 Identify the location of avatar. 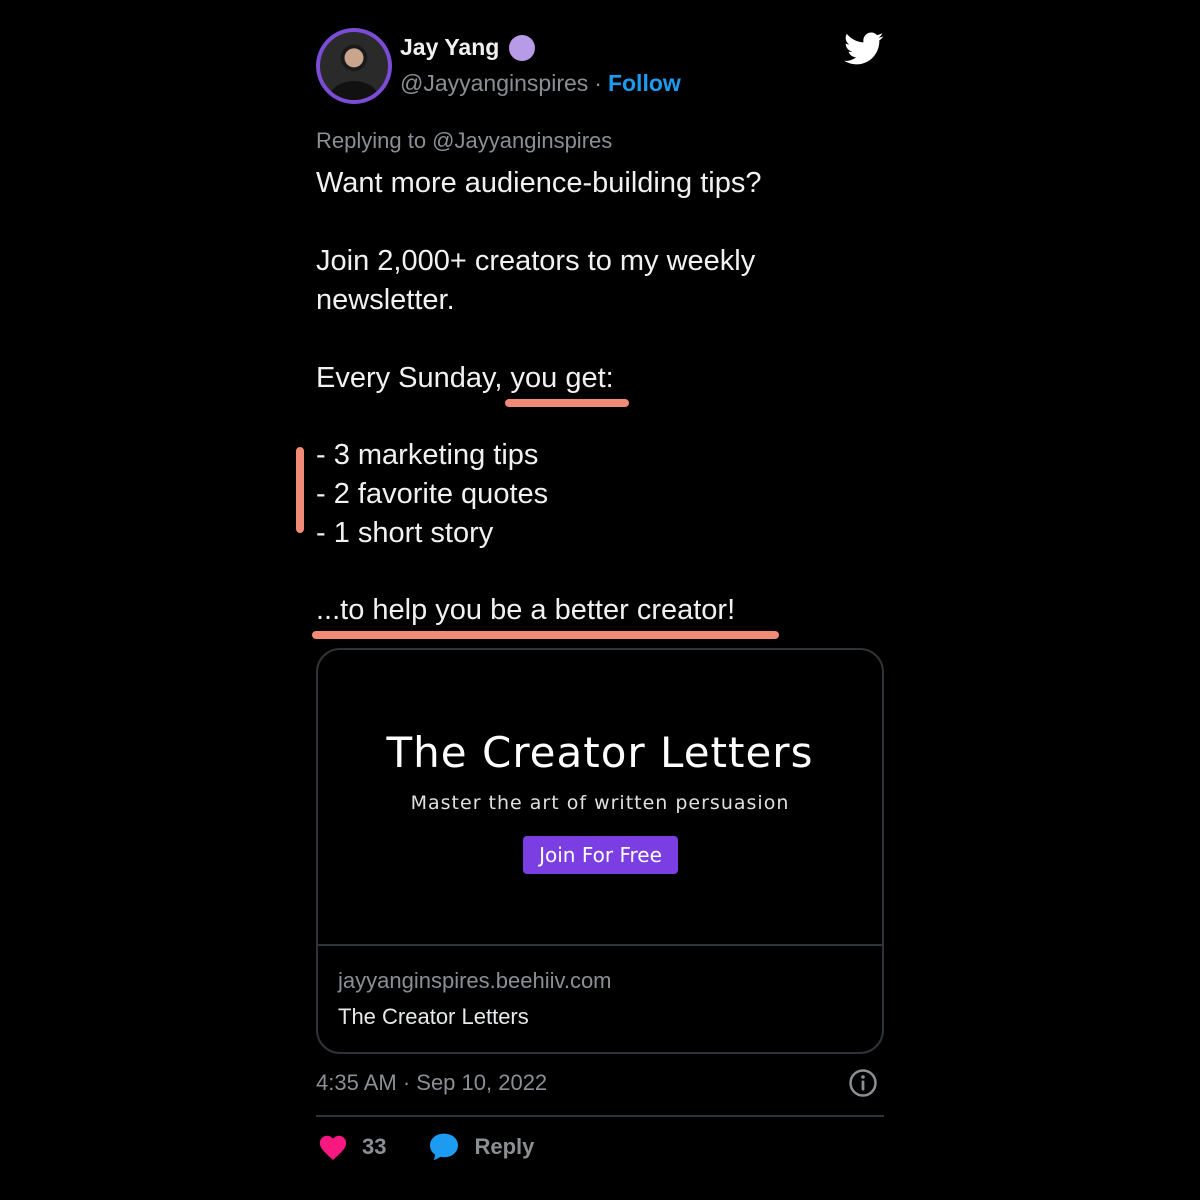
(354, 66).